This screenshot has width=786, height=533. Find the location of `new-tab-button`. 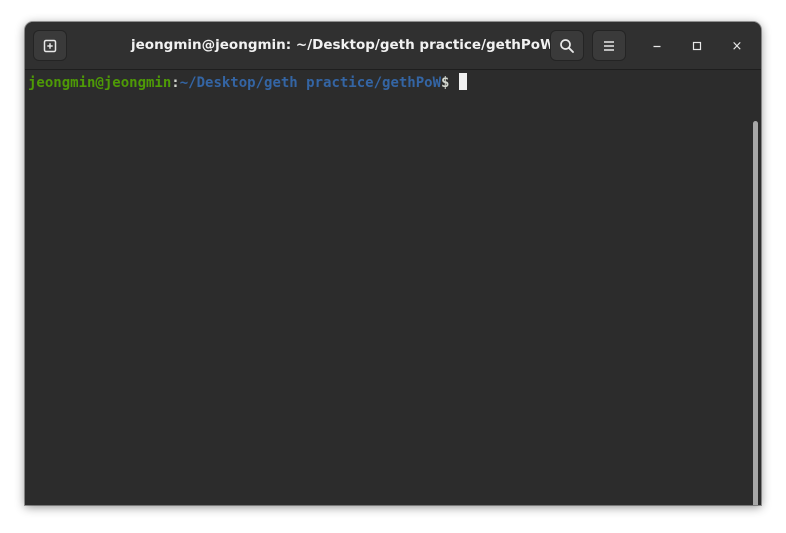

new-tab-button is located at coordinates (50, 45).